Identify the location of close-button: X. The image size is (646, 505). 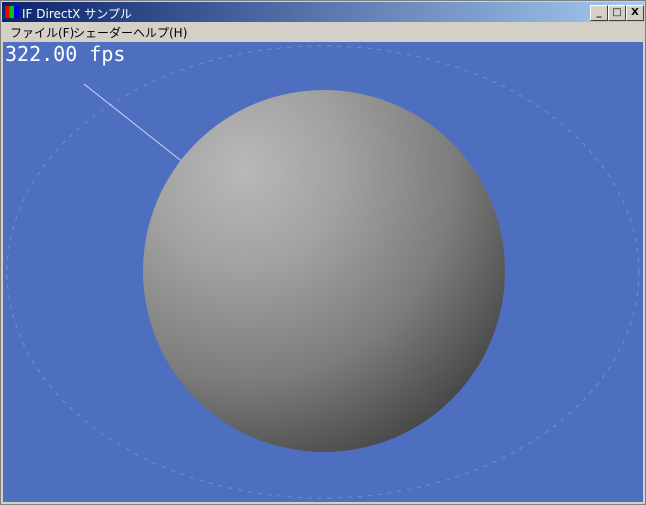
(635, 13).